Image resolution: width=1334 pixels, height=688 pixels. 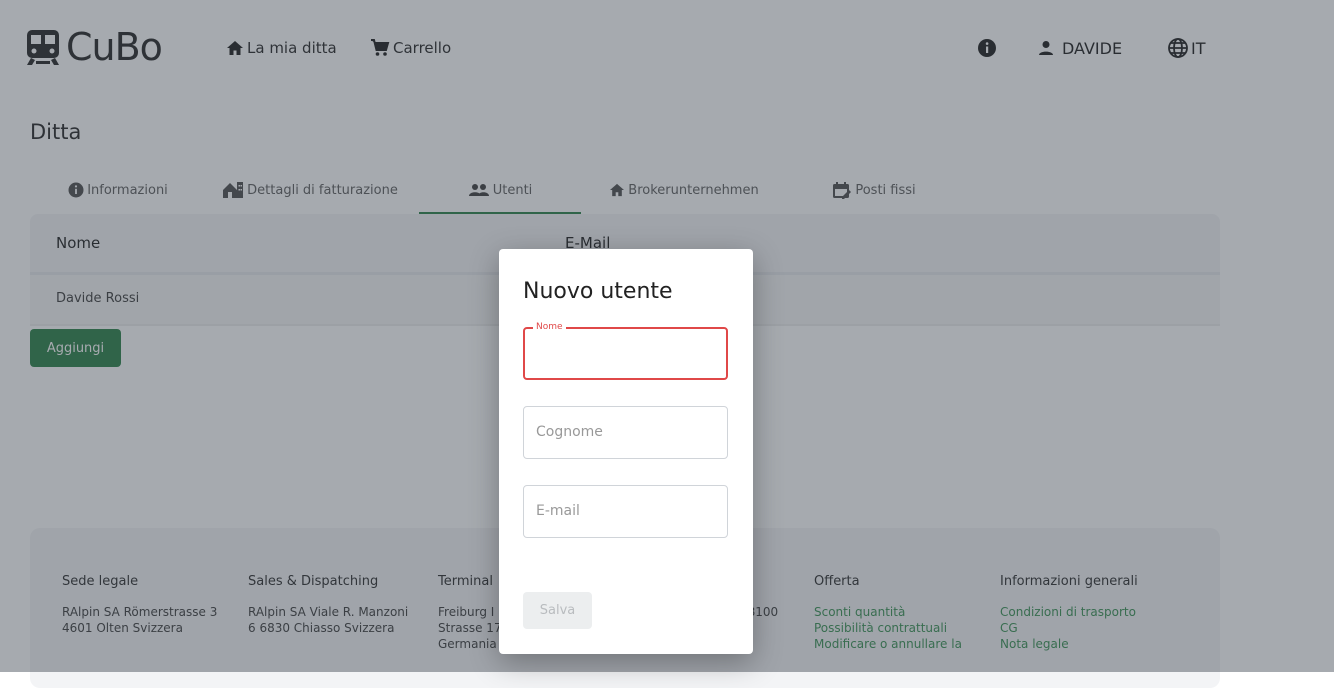 I want to click on surname-field, so click(x=625, y=432).